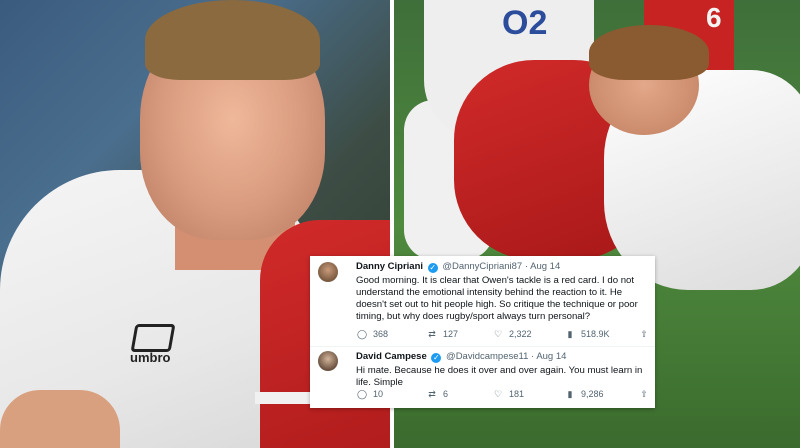 The height and width of the screenshot is (448, 800). Describe the element at coordinates (508, 394) in the screenshot. I see `like-button: ♡ 181` at that location.